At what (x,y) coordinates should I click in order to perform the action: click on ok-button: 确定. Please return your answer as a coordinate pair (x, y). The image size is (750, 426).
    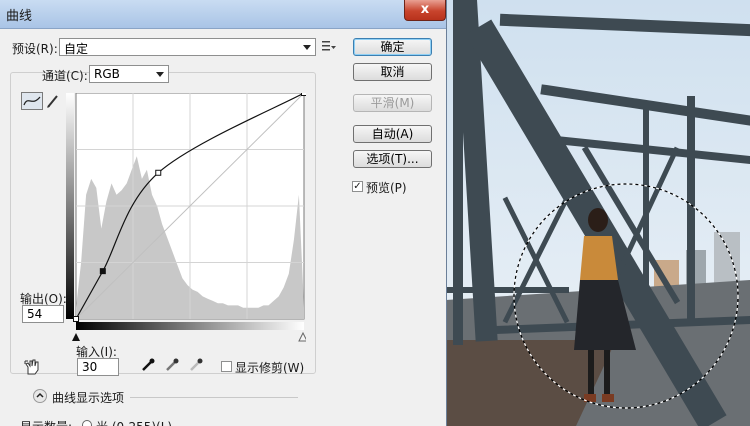
    Looking at the image, I should click on (392, 47).